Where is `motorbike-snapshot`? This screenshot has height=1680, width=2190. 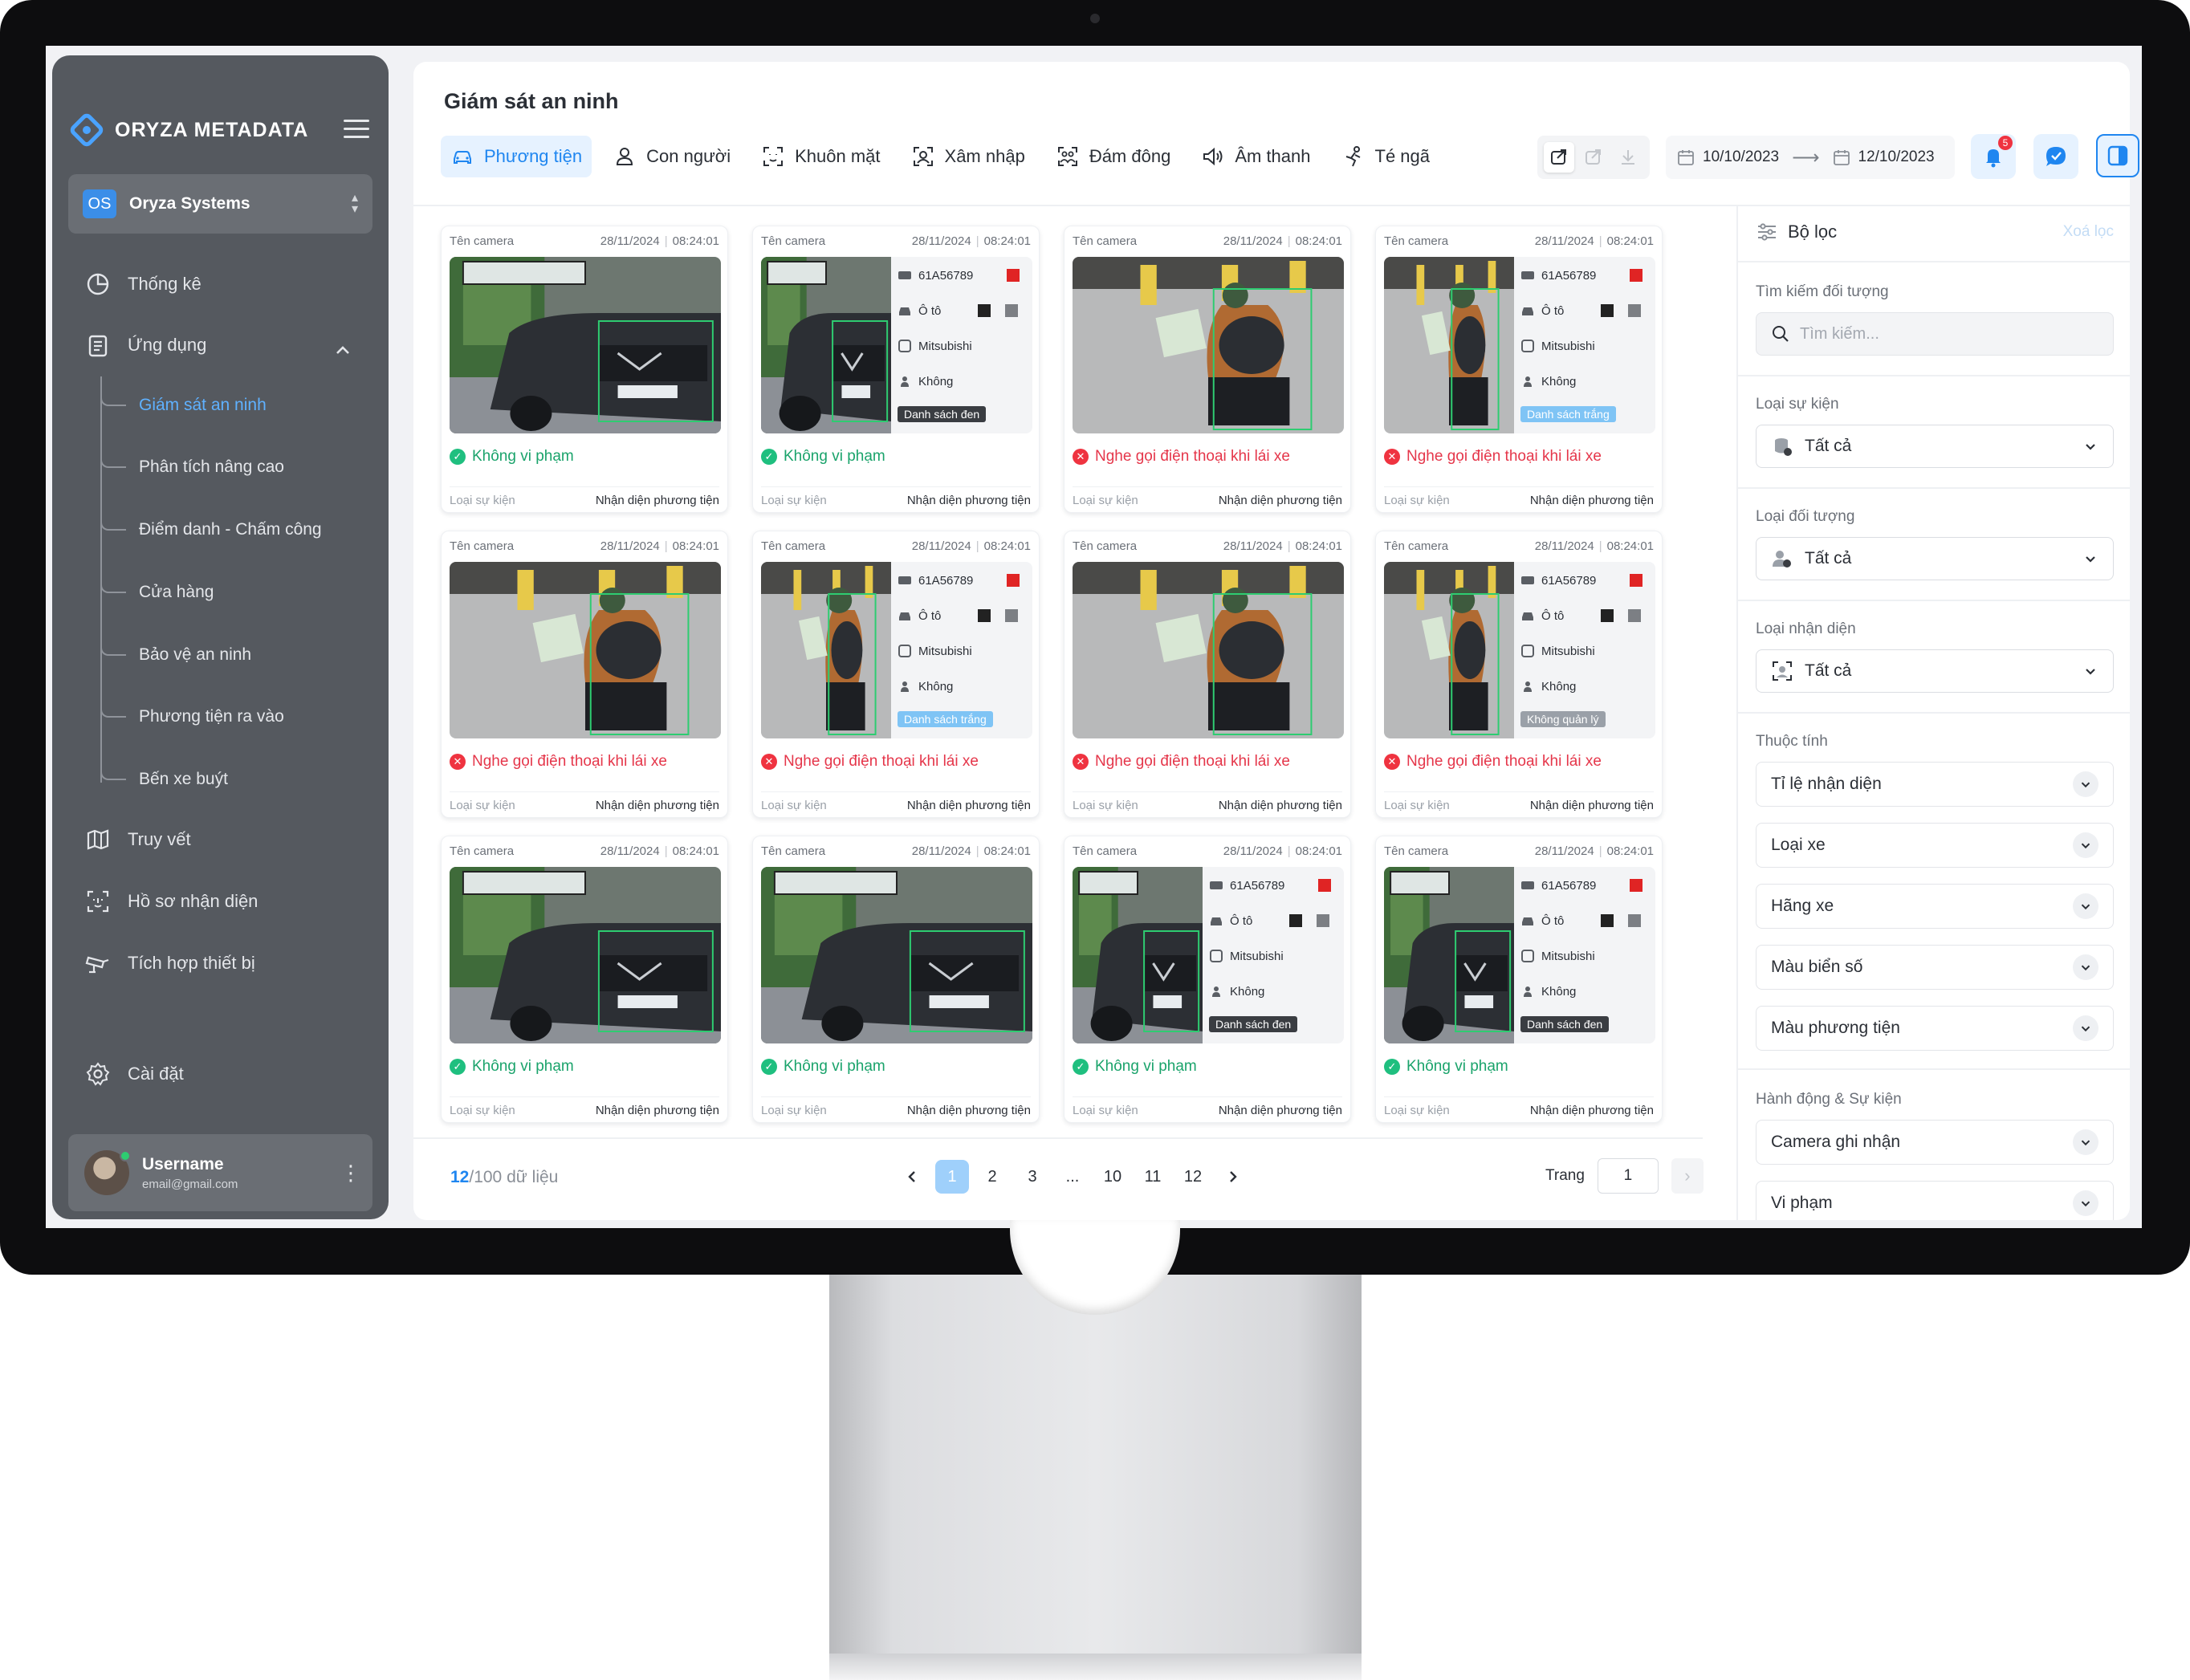 motorbike-snapshot is located at coordinates (826, 650).